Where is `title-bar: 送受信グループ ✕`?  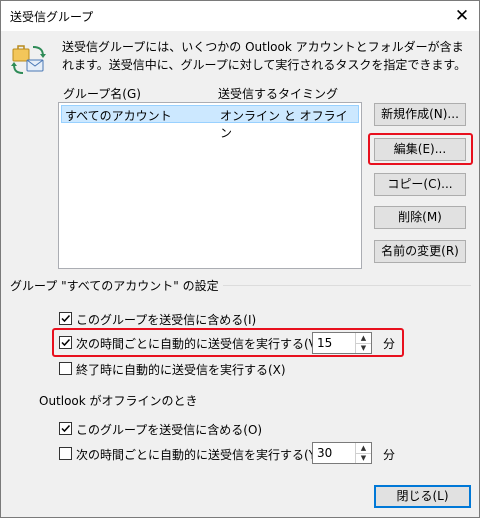 title-bar: 送受信グループ ✕ is located at coordinates (240, 16).